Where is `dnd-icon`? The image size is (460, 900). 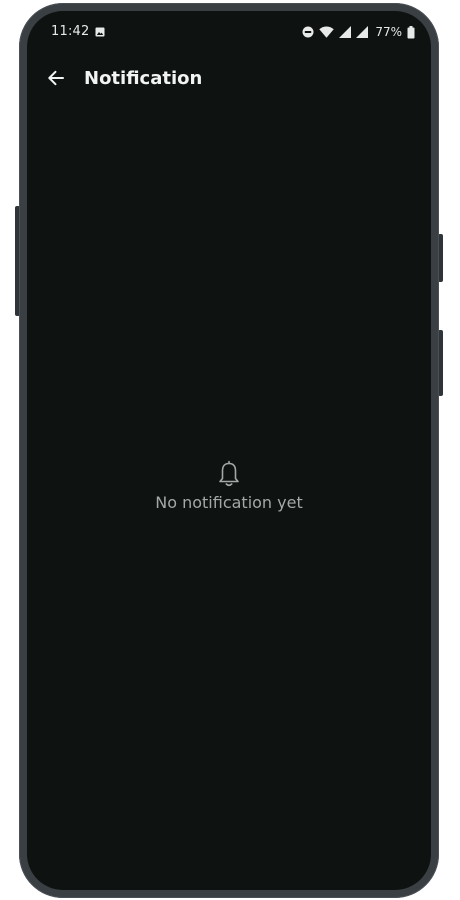 dnd-icon is located at coordinates (308, 32).